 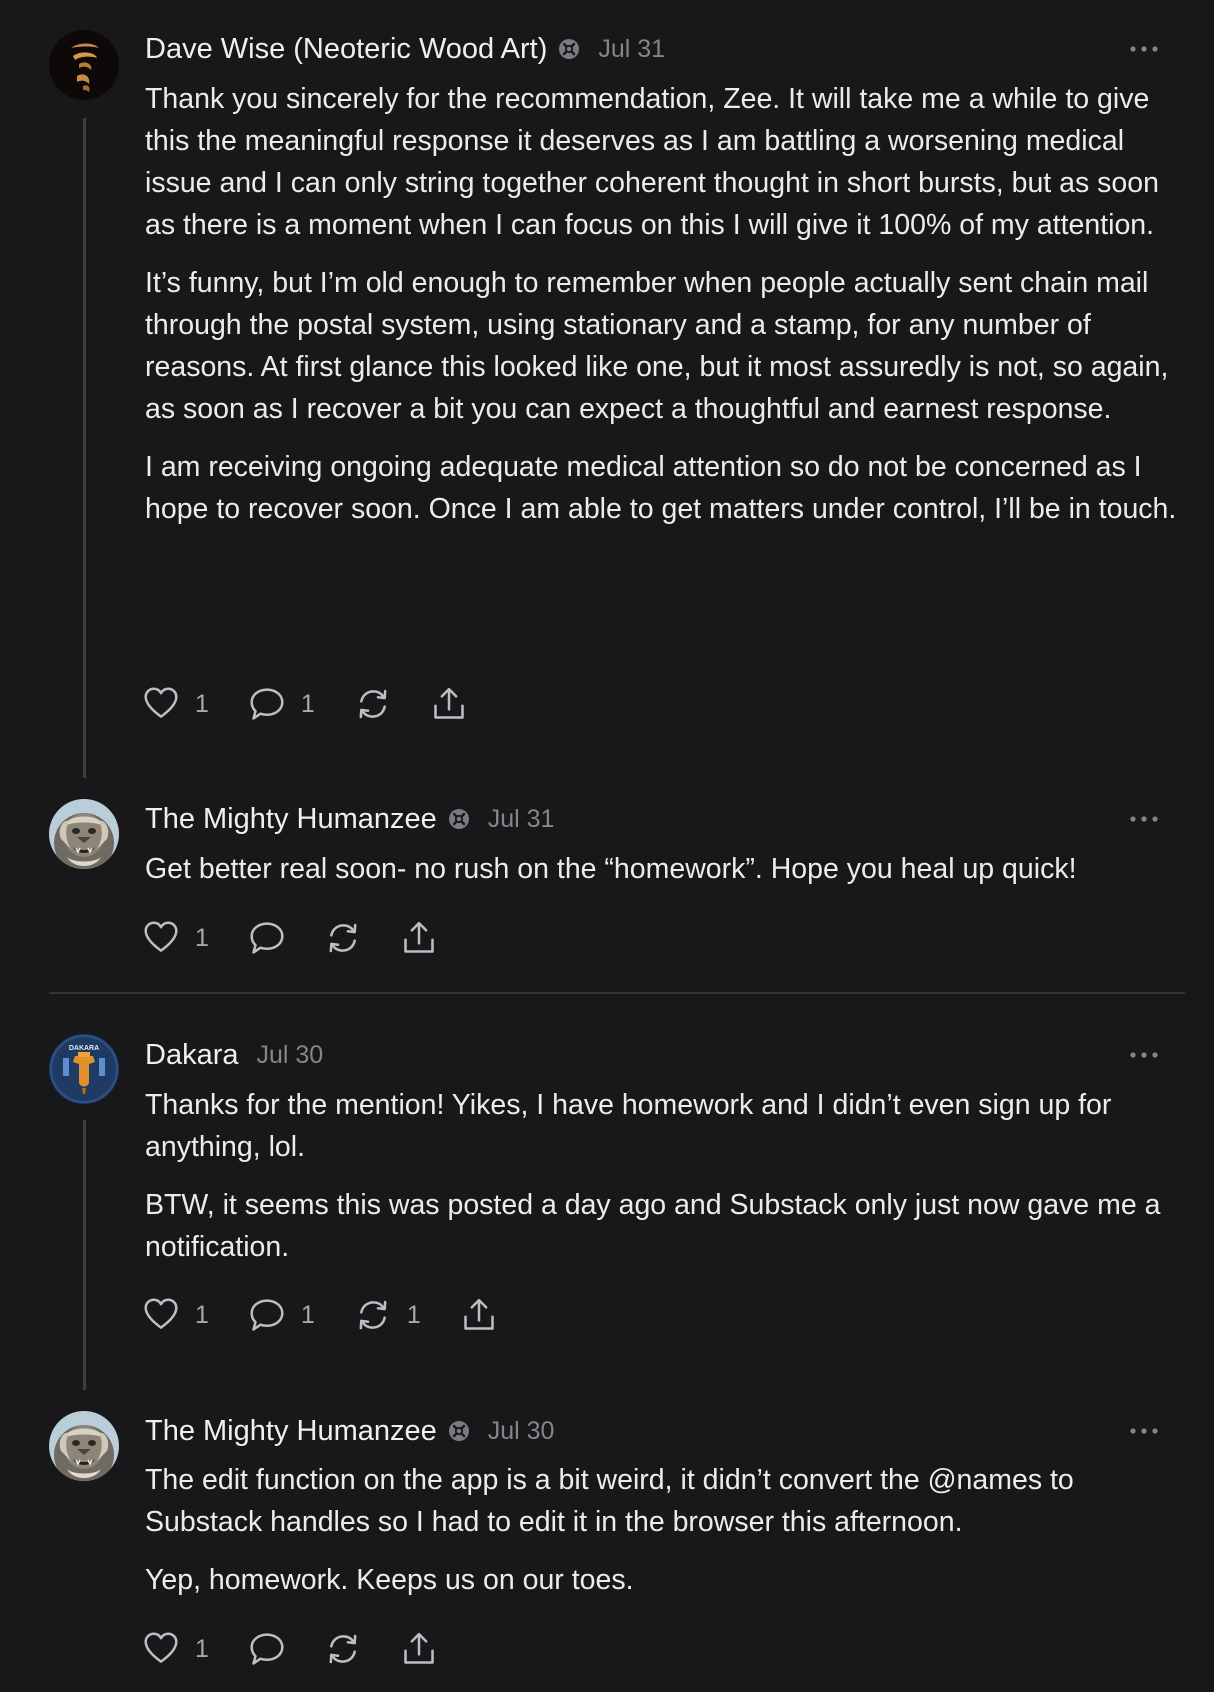 I want to click on comment-header: The Mighty Humanzee Jul 31, so click(x=349, y=819).